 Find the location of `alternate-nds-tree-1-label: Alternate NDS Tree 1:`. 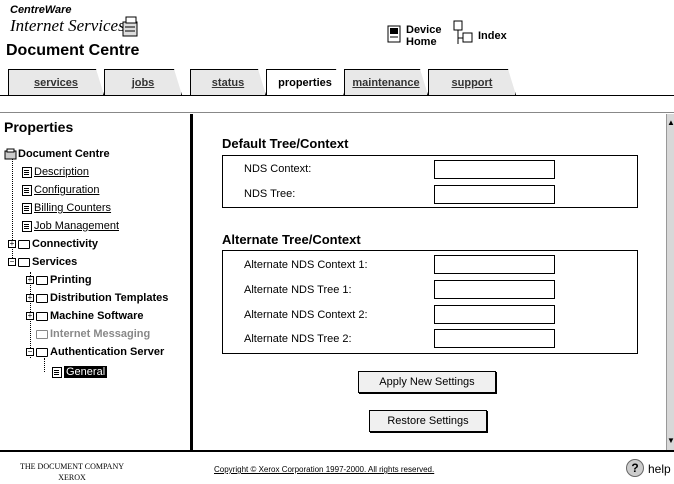

alternate-nds-tree-1-label: Alternate NDS Tree 1: is located at coordinates (298, 290).